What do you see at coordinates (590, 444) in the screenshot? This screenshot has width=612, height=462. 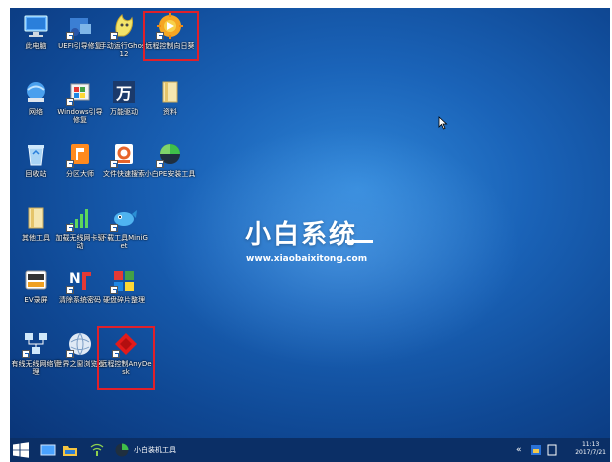 I see `clock-time: 11:13` at bounding box center [590, 444].